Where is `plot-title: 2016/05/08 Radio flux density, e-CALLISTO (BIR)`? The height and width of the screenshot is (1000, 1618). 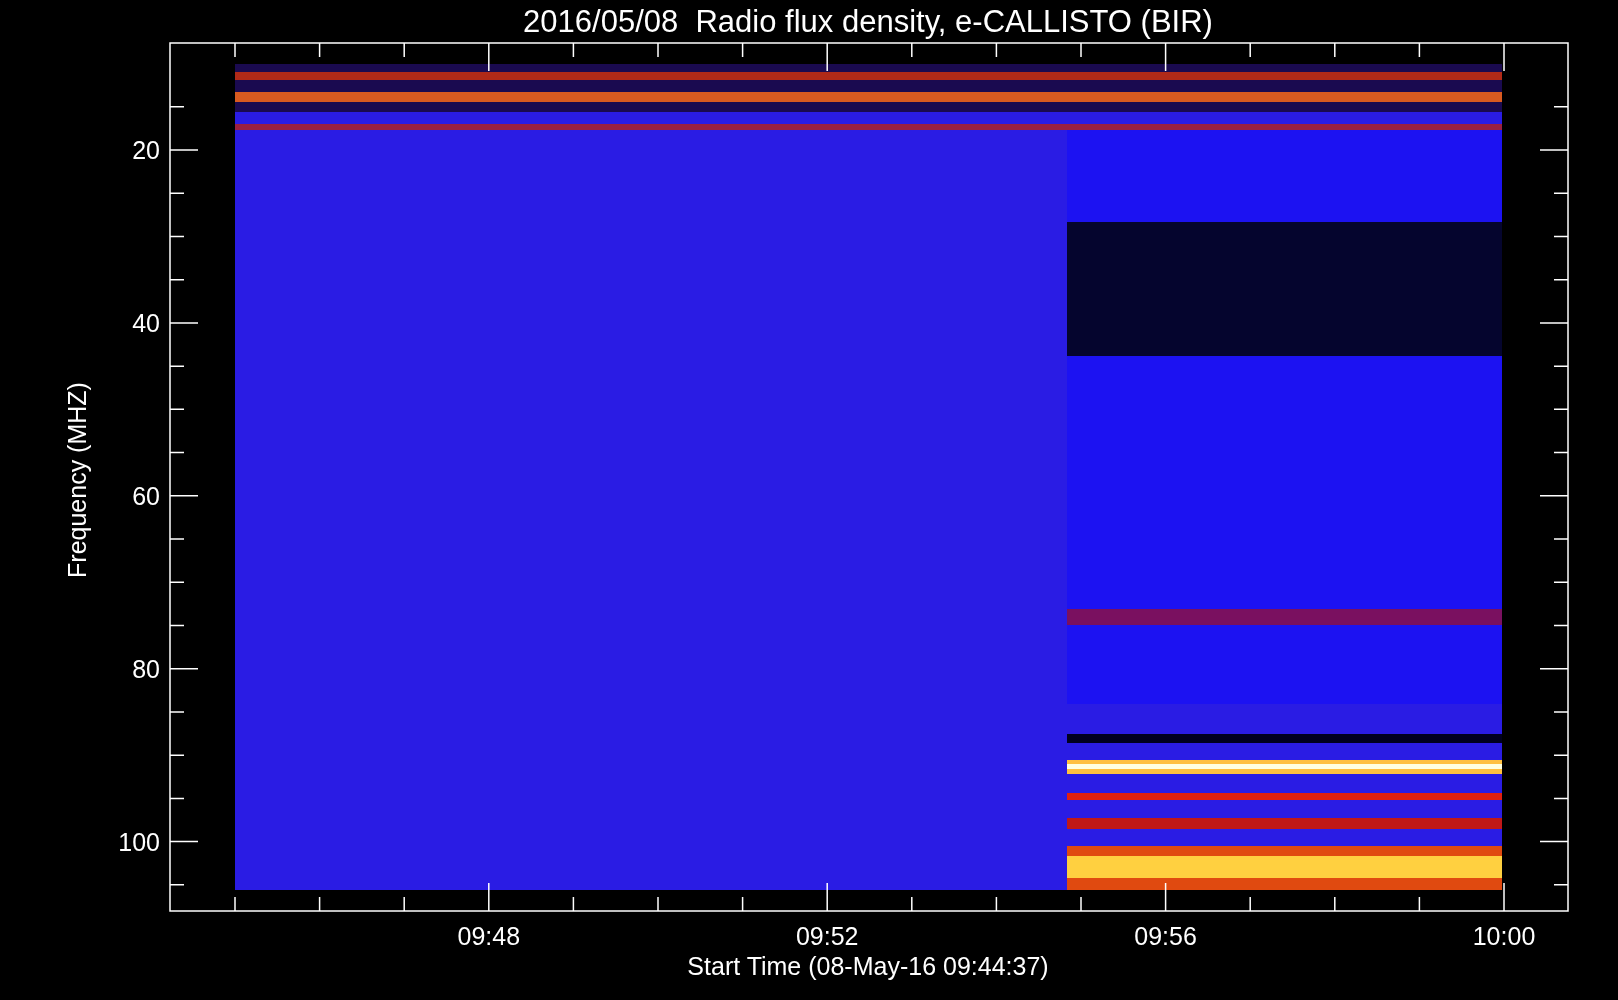
plot-title: 2016/05/08 Radio flux density, e-CALLISTO (BIR) is located at coordinates (868, 21).